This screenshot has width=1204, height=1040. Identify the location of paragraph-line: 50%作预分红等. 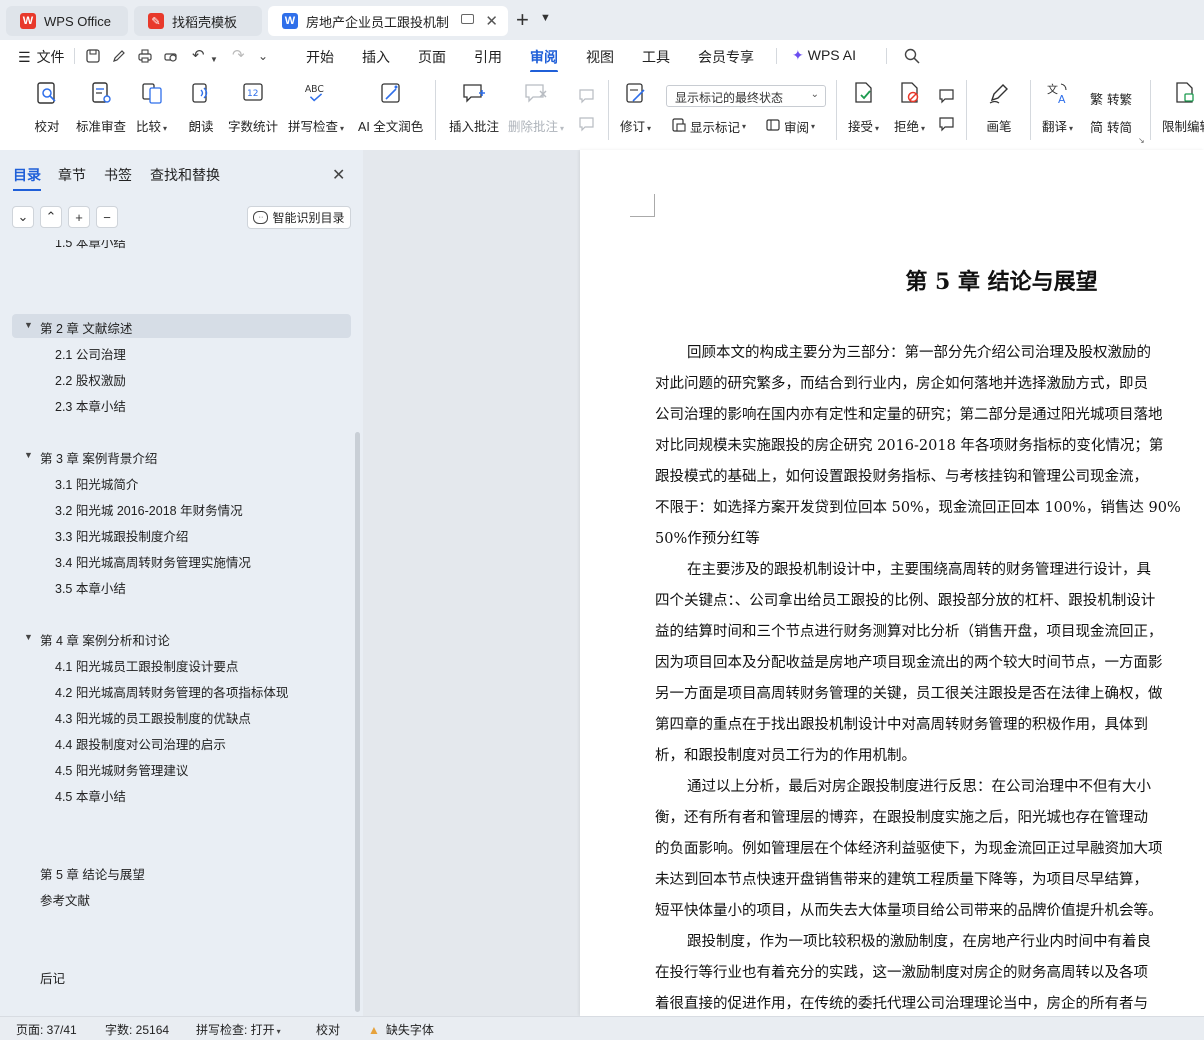
(707, 539).